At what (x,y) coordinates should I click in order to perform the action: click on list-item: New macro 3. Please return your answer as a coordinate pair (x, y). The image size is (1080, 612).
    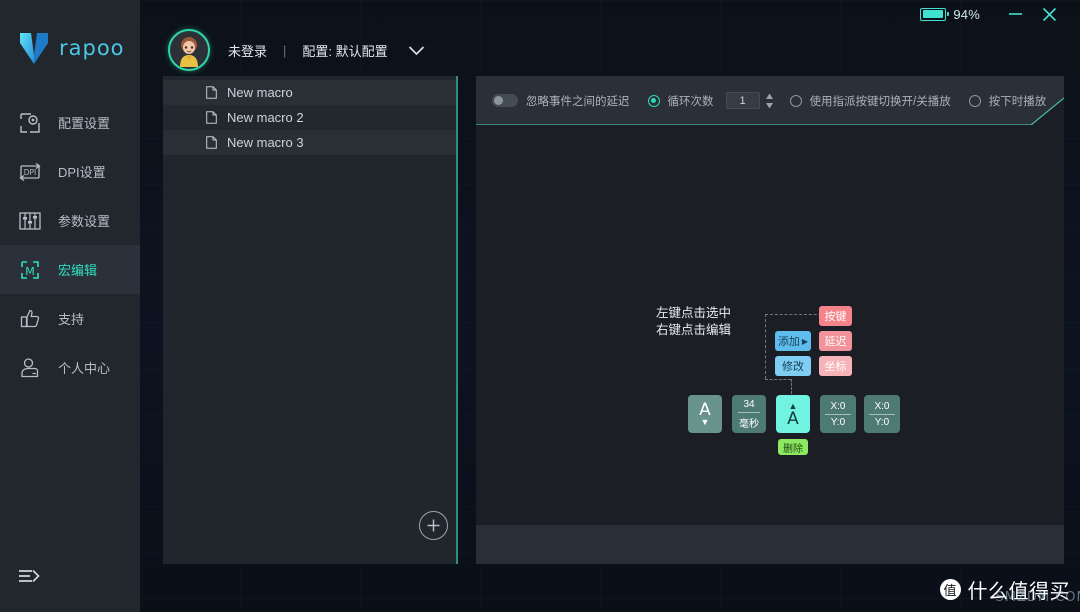
    Looking at the image, I should click on (309, 142).